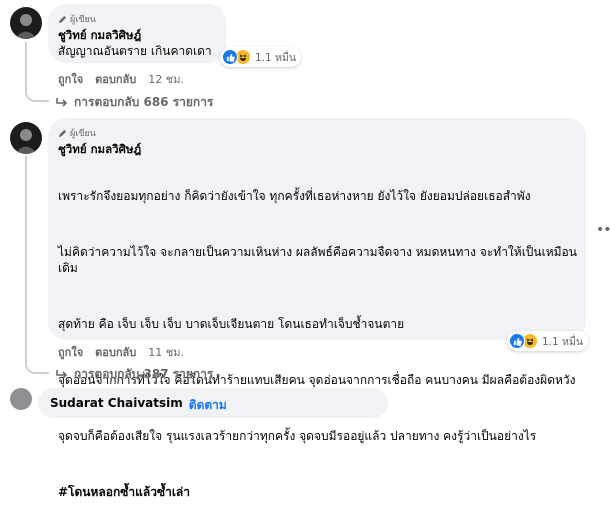  I want to click on comment-1-reactions: 1.1 หมื่น, so click(261, 57).